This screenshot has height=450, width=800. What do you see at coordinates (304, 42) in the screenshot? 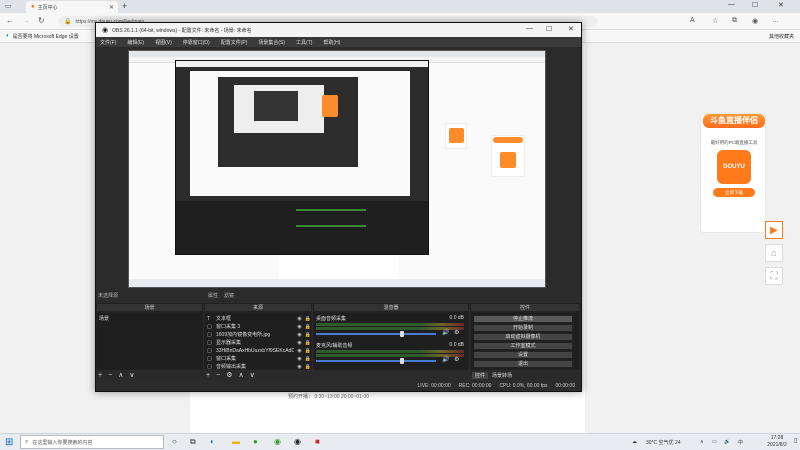
I see `menu-tools: 工具(T)` at bounding box center [304, 42].